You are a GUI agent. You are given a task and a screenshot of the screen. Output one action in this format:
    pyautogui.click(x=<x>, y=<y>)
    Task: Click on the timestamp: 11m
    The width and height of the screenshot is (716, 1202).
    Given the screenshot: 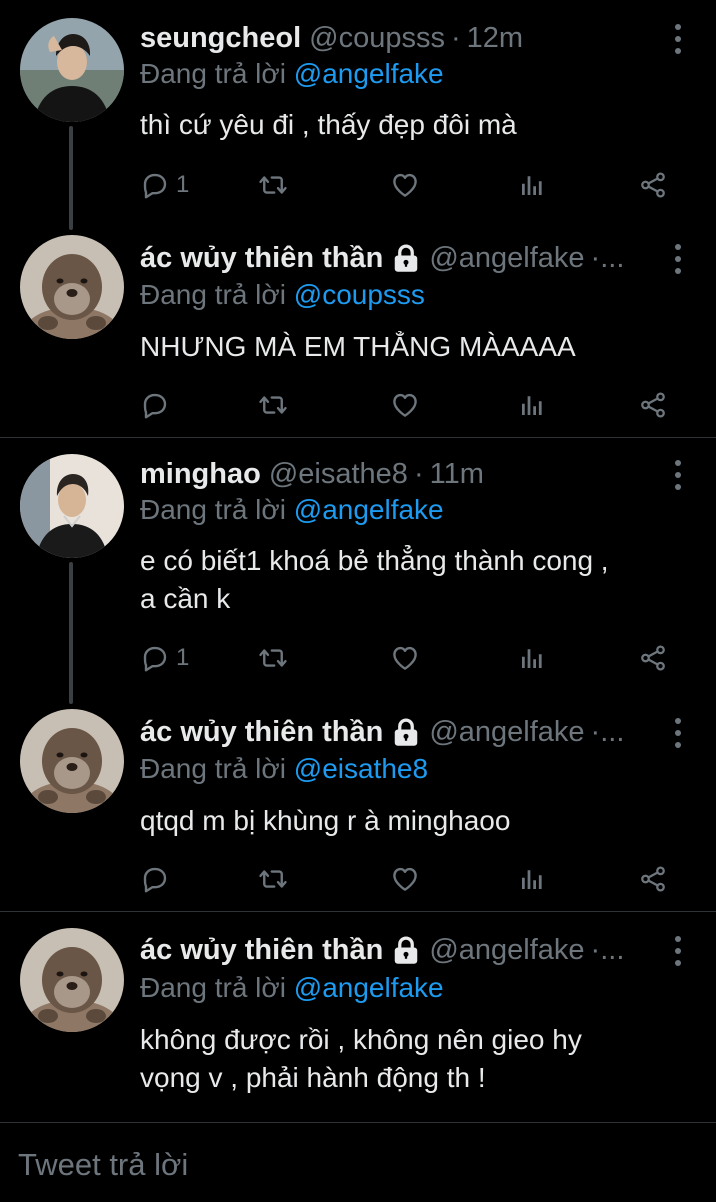 What is the action you would take?
    pyautogui.click(x=456, y=473)
    